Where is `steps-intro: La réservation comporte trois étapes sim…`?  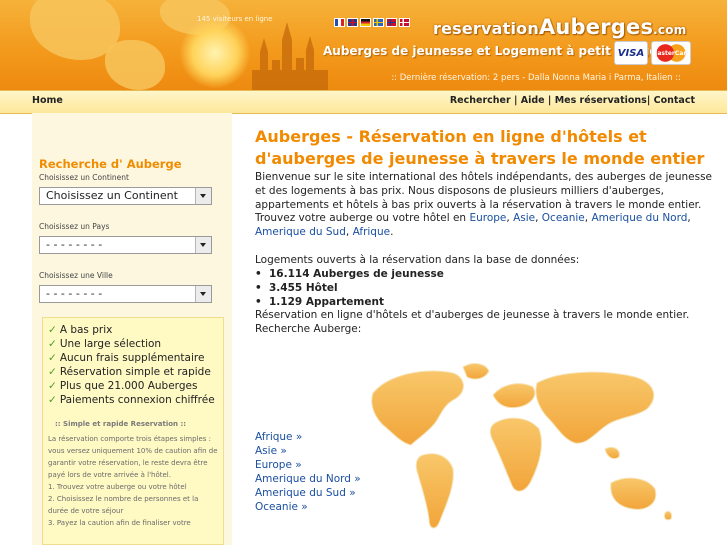
steps-intro: La réservation comporte trois étapes sim… is located at coordinates (133, 457).